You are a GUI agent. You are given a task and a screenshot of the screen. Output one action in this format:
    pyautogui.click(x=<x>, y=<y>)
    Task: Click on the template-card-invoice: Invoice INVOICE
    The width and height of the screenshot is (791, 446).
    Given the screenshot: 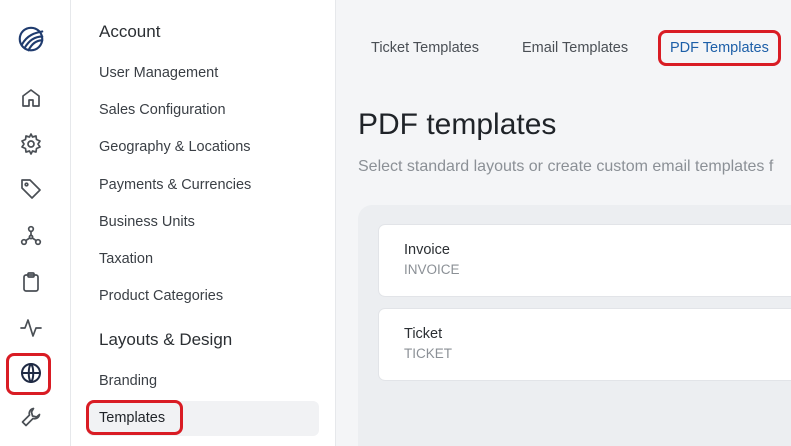 What is the action you would take?
    pyautogui.click(x=584, y=260)
    